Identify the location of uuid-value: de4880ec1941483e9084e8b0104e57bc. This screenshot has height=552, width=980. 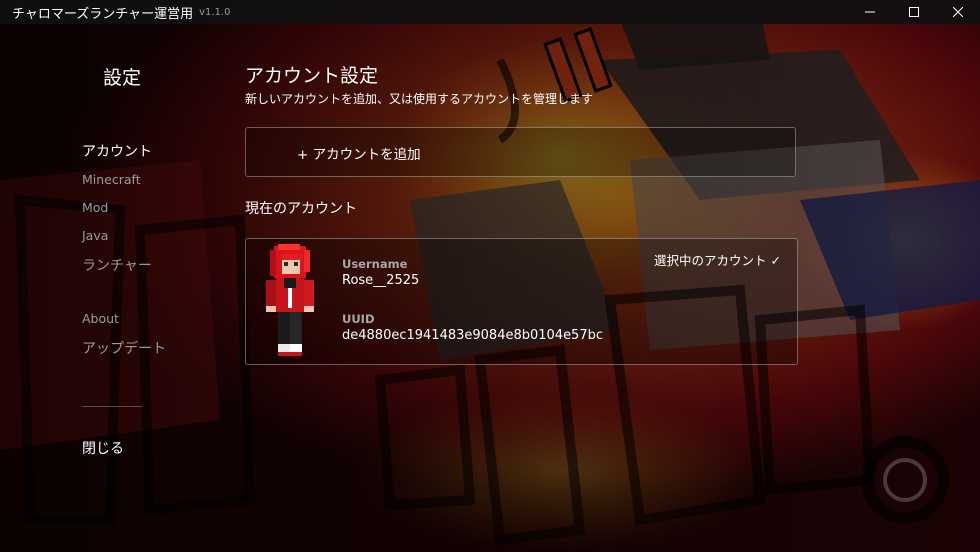
(473, 335).